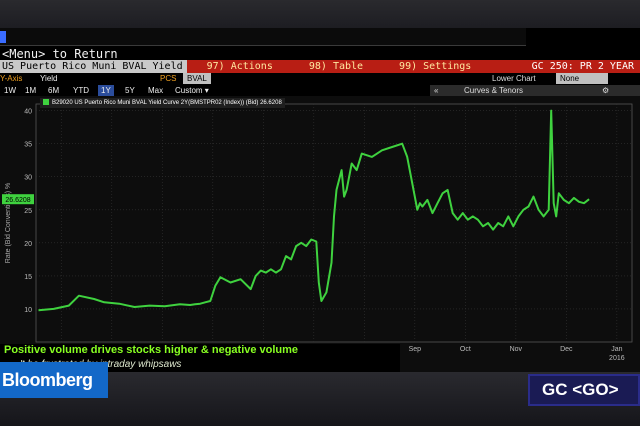 This screenshot has width=640, height=426. I want to click on period-max: Max, so click(155, 90).